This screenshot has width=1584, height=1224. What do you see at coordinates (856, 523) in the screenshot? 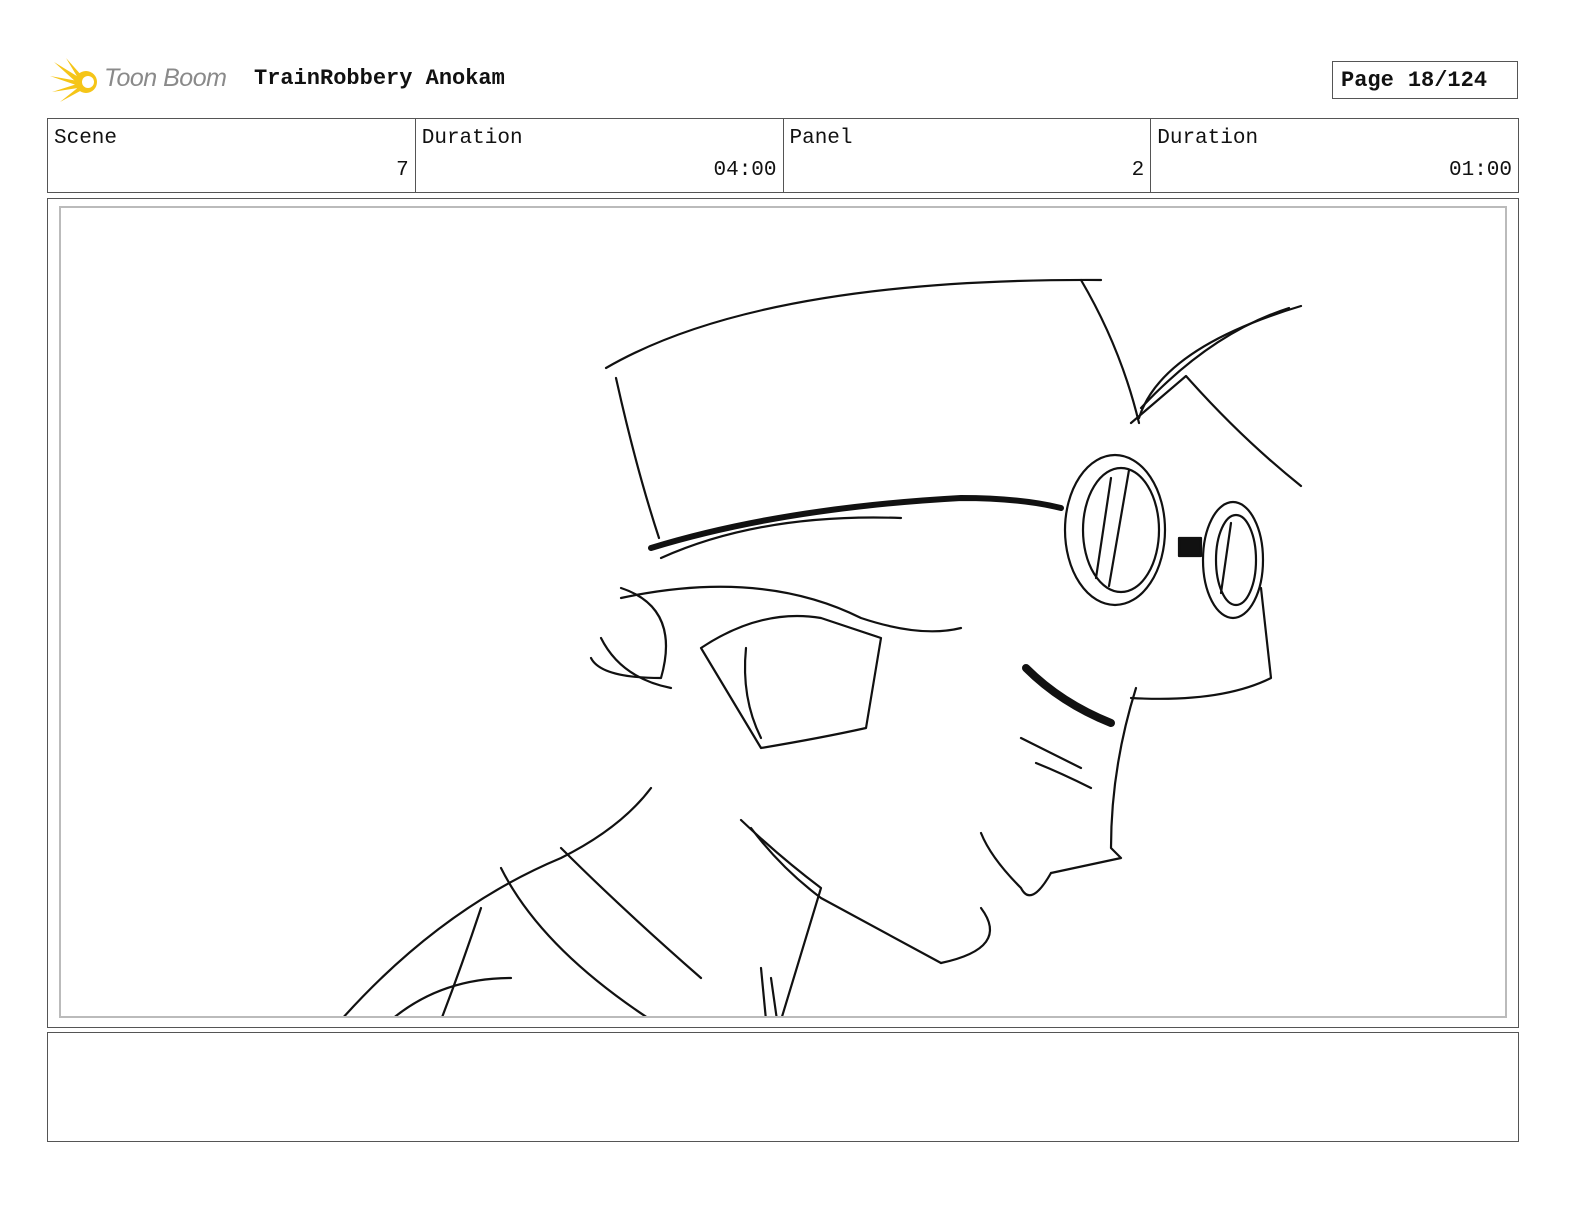
I see `goggle-strap` at bounding box center [856, 523].